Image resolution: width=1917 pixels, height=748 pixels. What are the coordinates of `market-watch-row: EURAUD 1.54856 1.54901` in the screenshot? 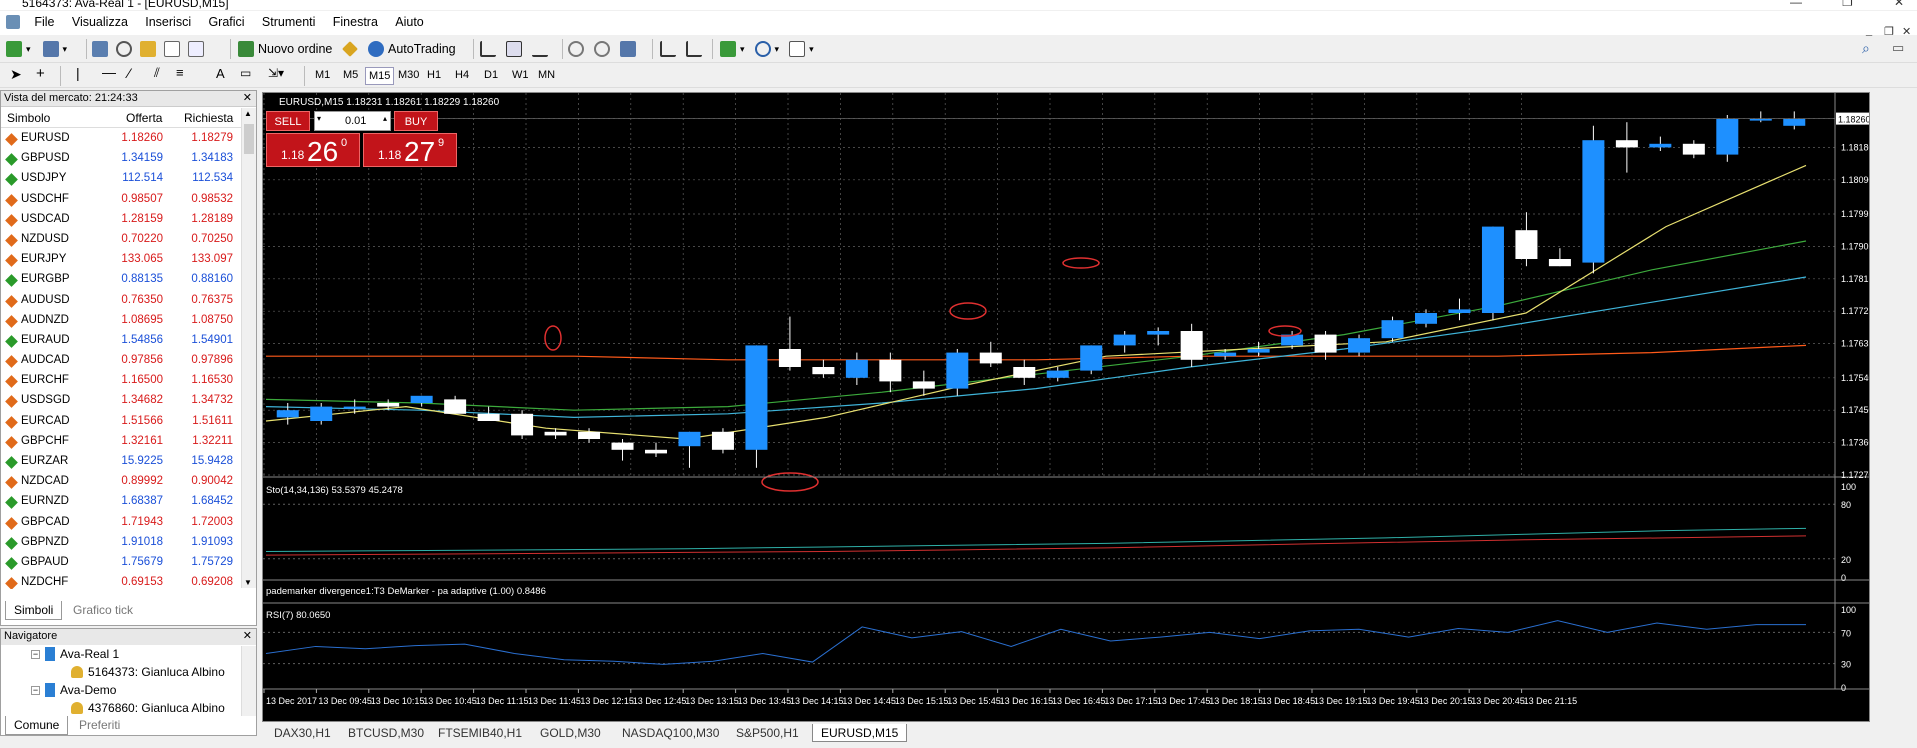 It's located at (121, 341).